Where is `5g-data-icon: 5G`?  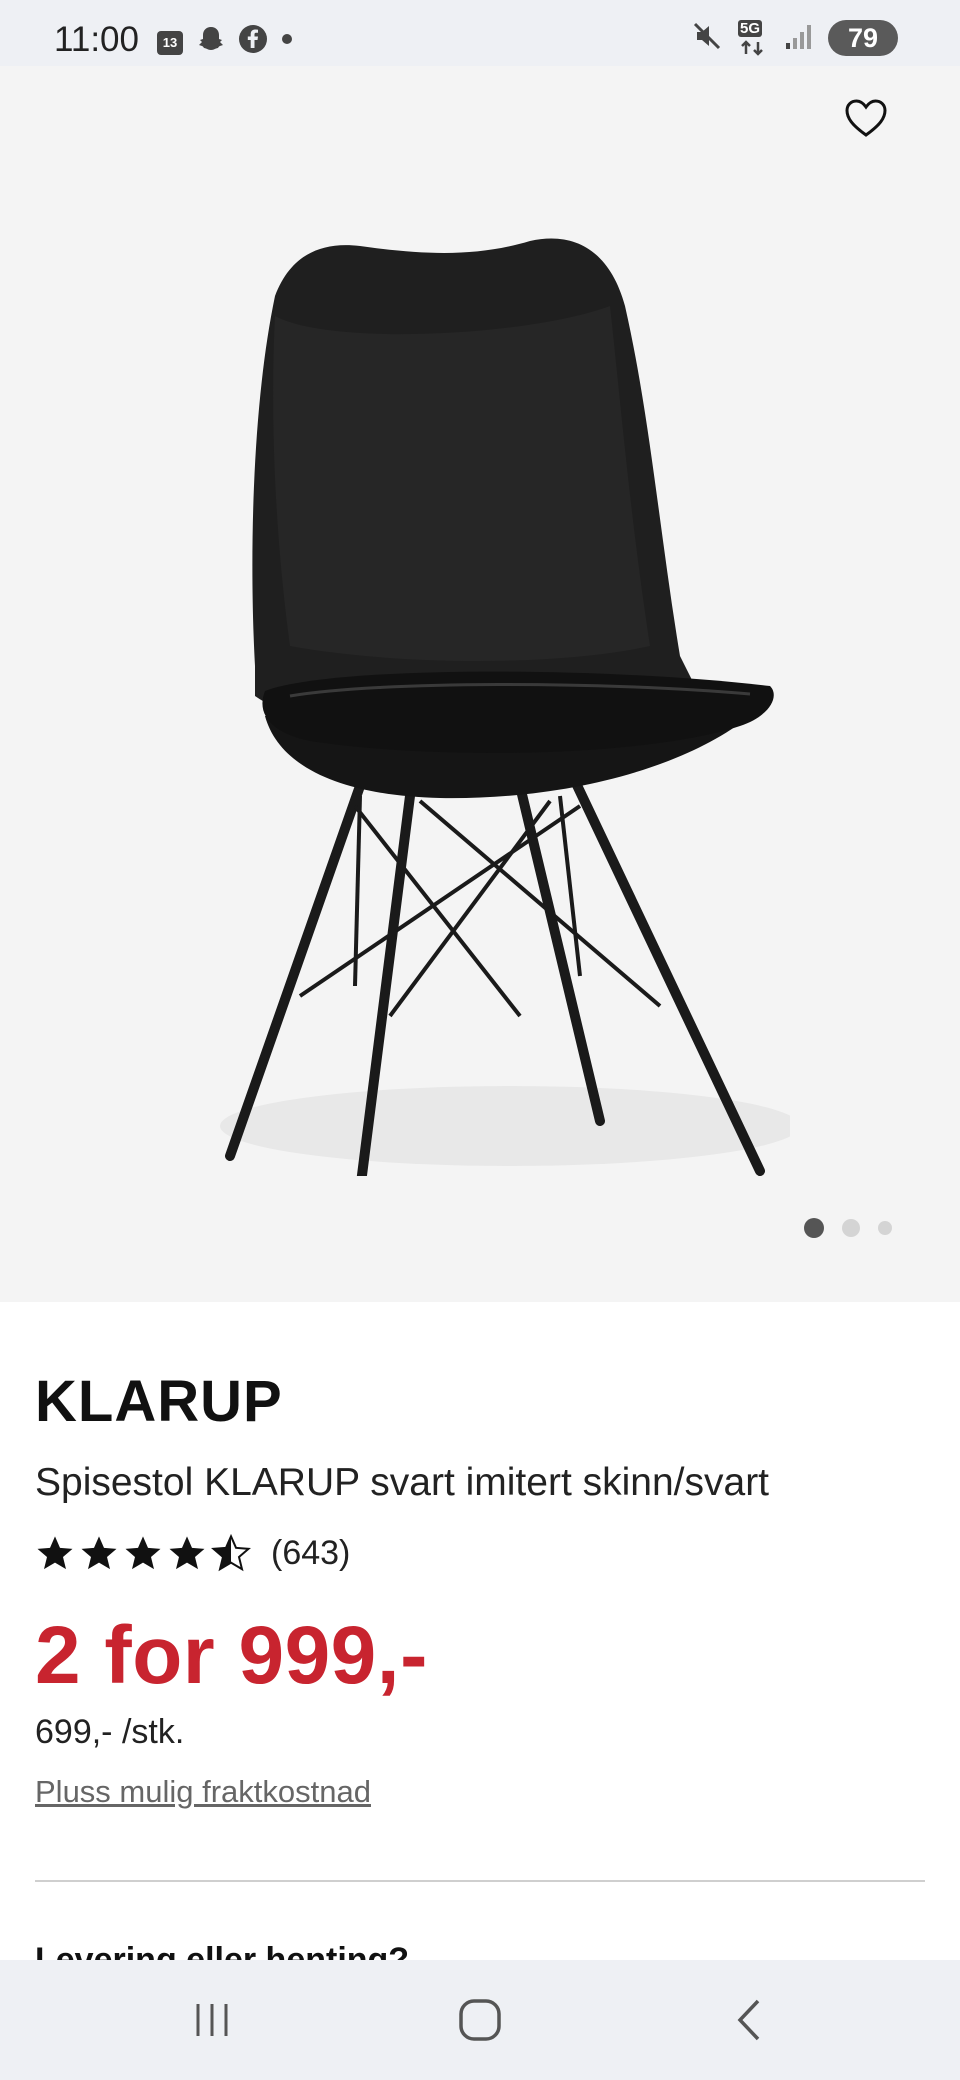 5g-data-icon: 5G is located at coordinates (753, 38).